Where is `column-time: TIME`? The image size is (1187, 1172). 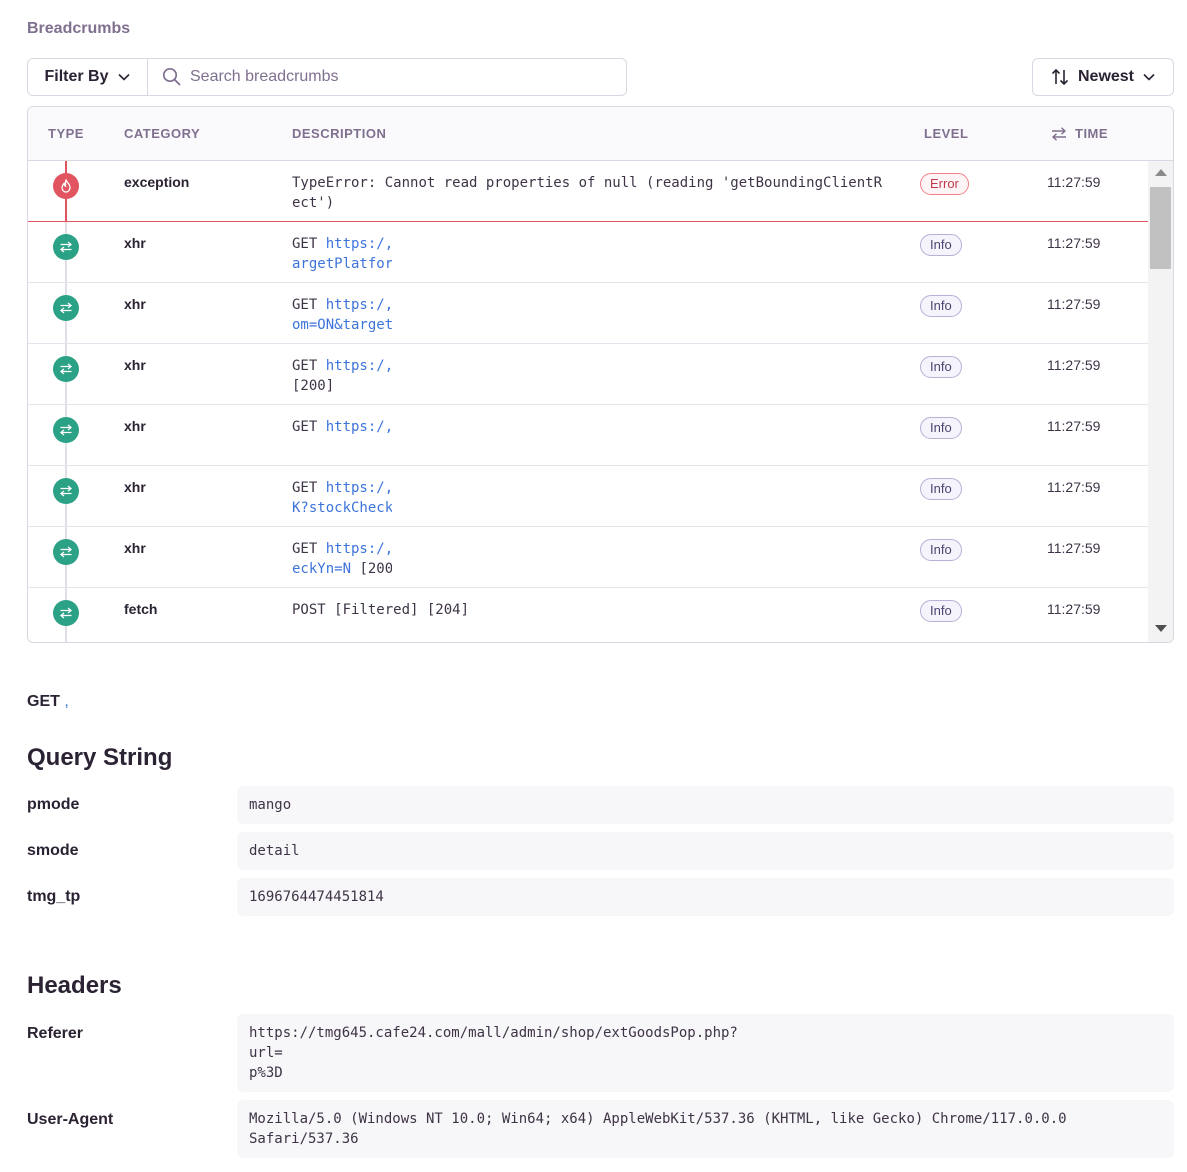 column-time: TIME is located at coordinates (1092, 133).